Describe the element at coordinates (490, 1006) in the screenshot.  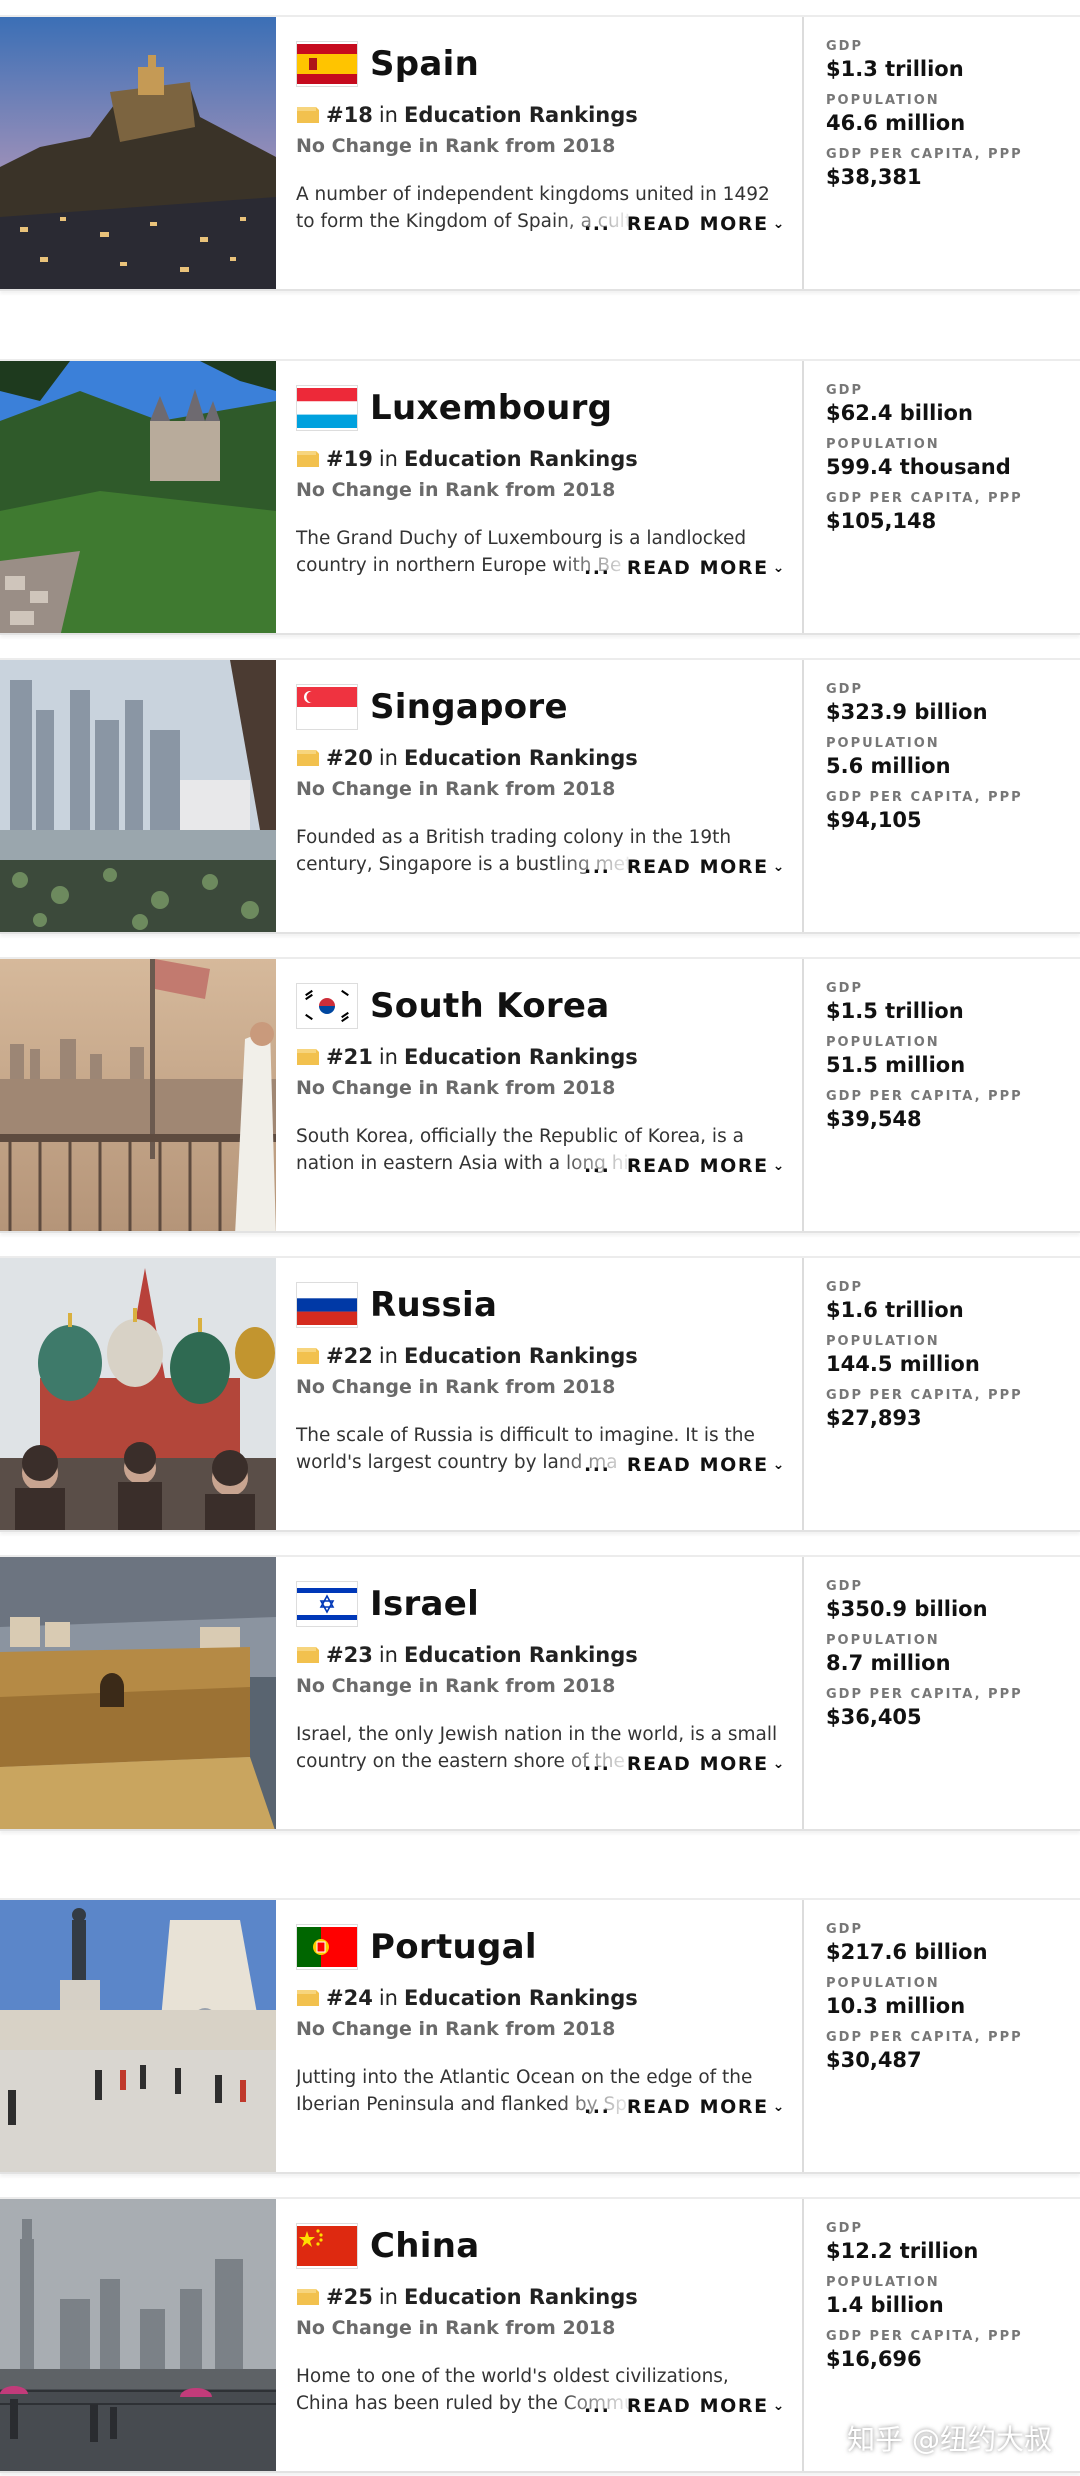
I see `country-name: South Korea` at that location.